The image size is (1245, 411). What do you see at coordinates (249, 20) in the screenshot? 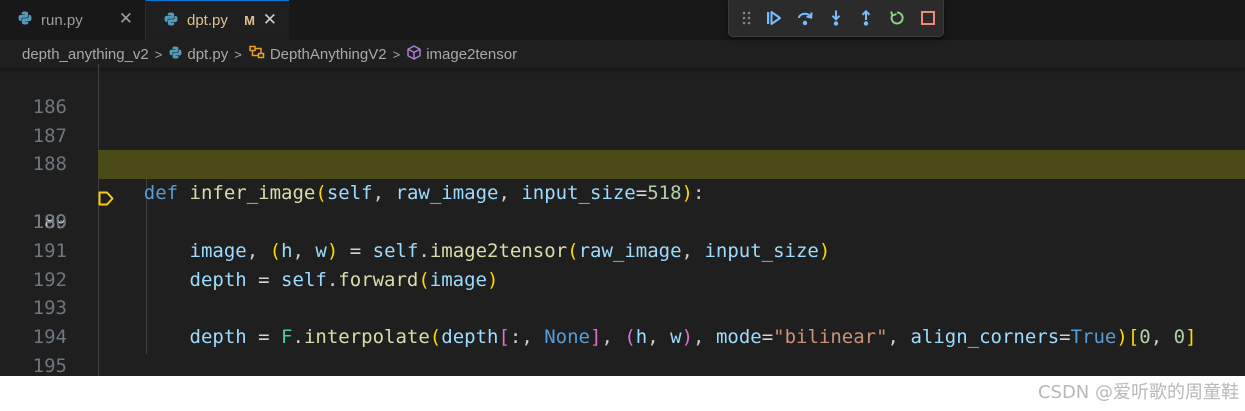
I see `modified-indicator: M` at bounding box center [249, 20].